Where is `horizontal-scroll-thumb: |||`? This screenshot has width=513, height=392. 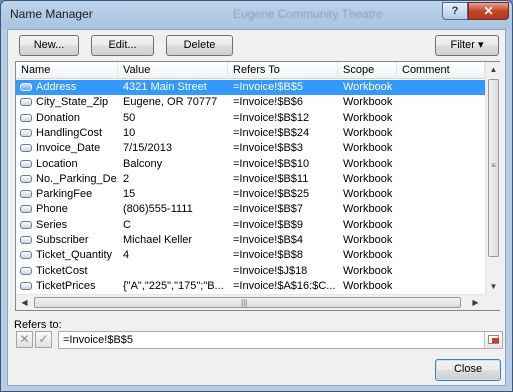 horizontal-scroll-thumb: ||| is located at coordinates (247, 302).